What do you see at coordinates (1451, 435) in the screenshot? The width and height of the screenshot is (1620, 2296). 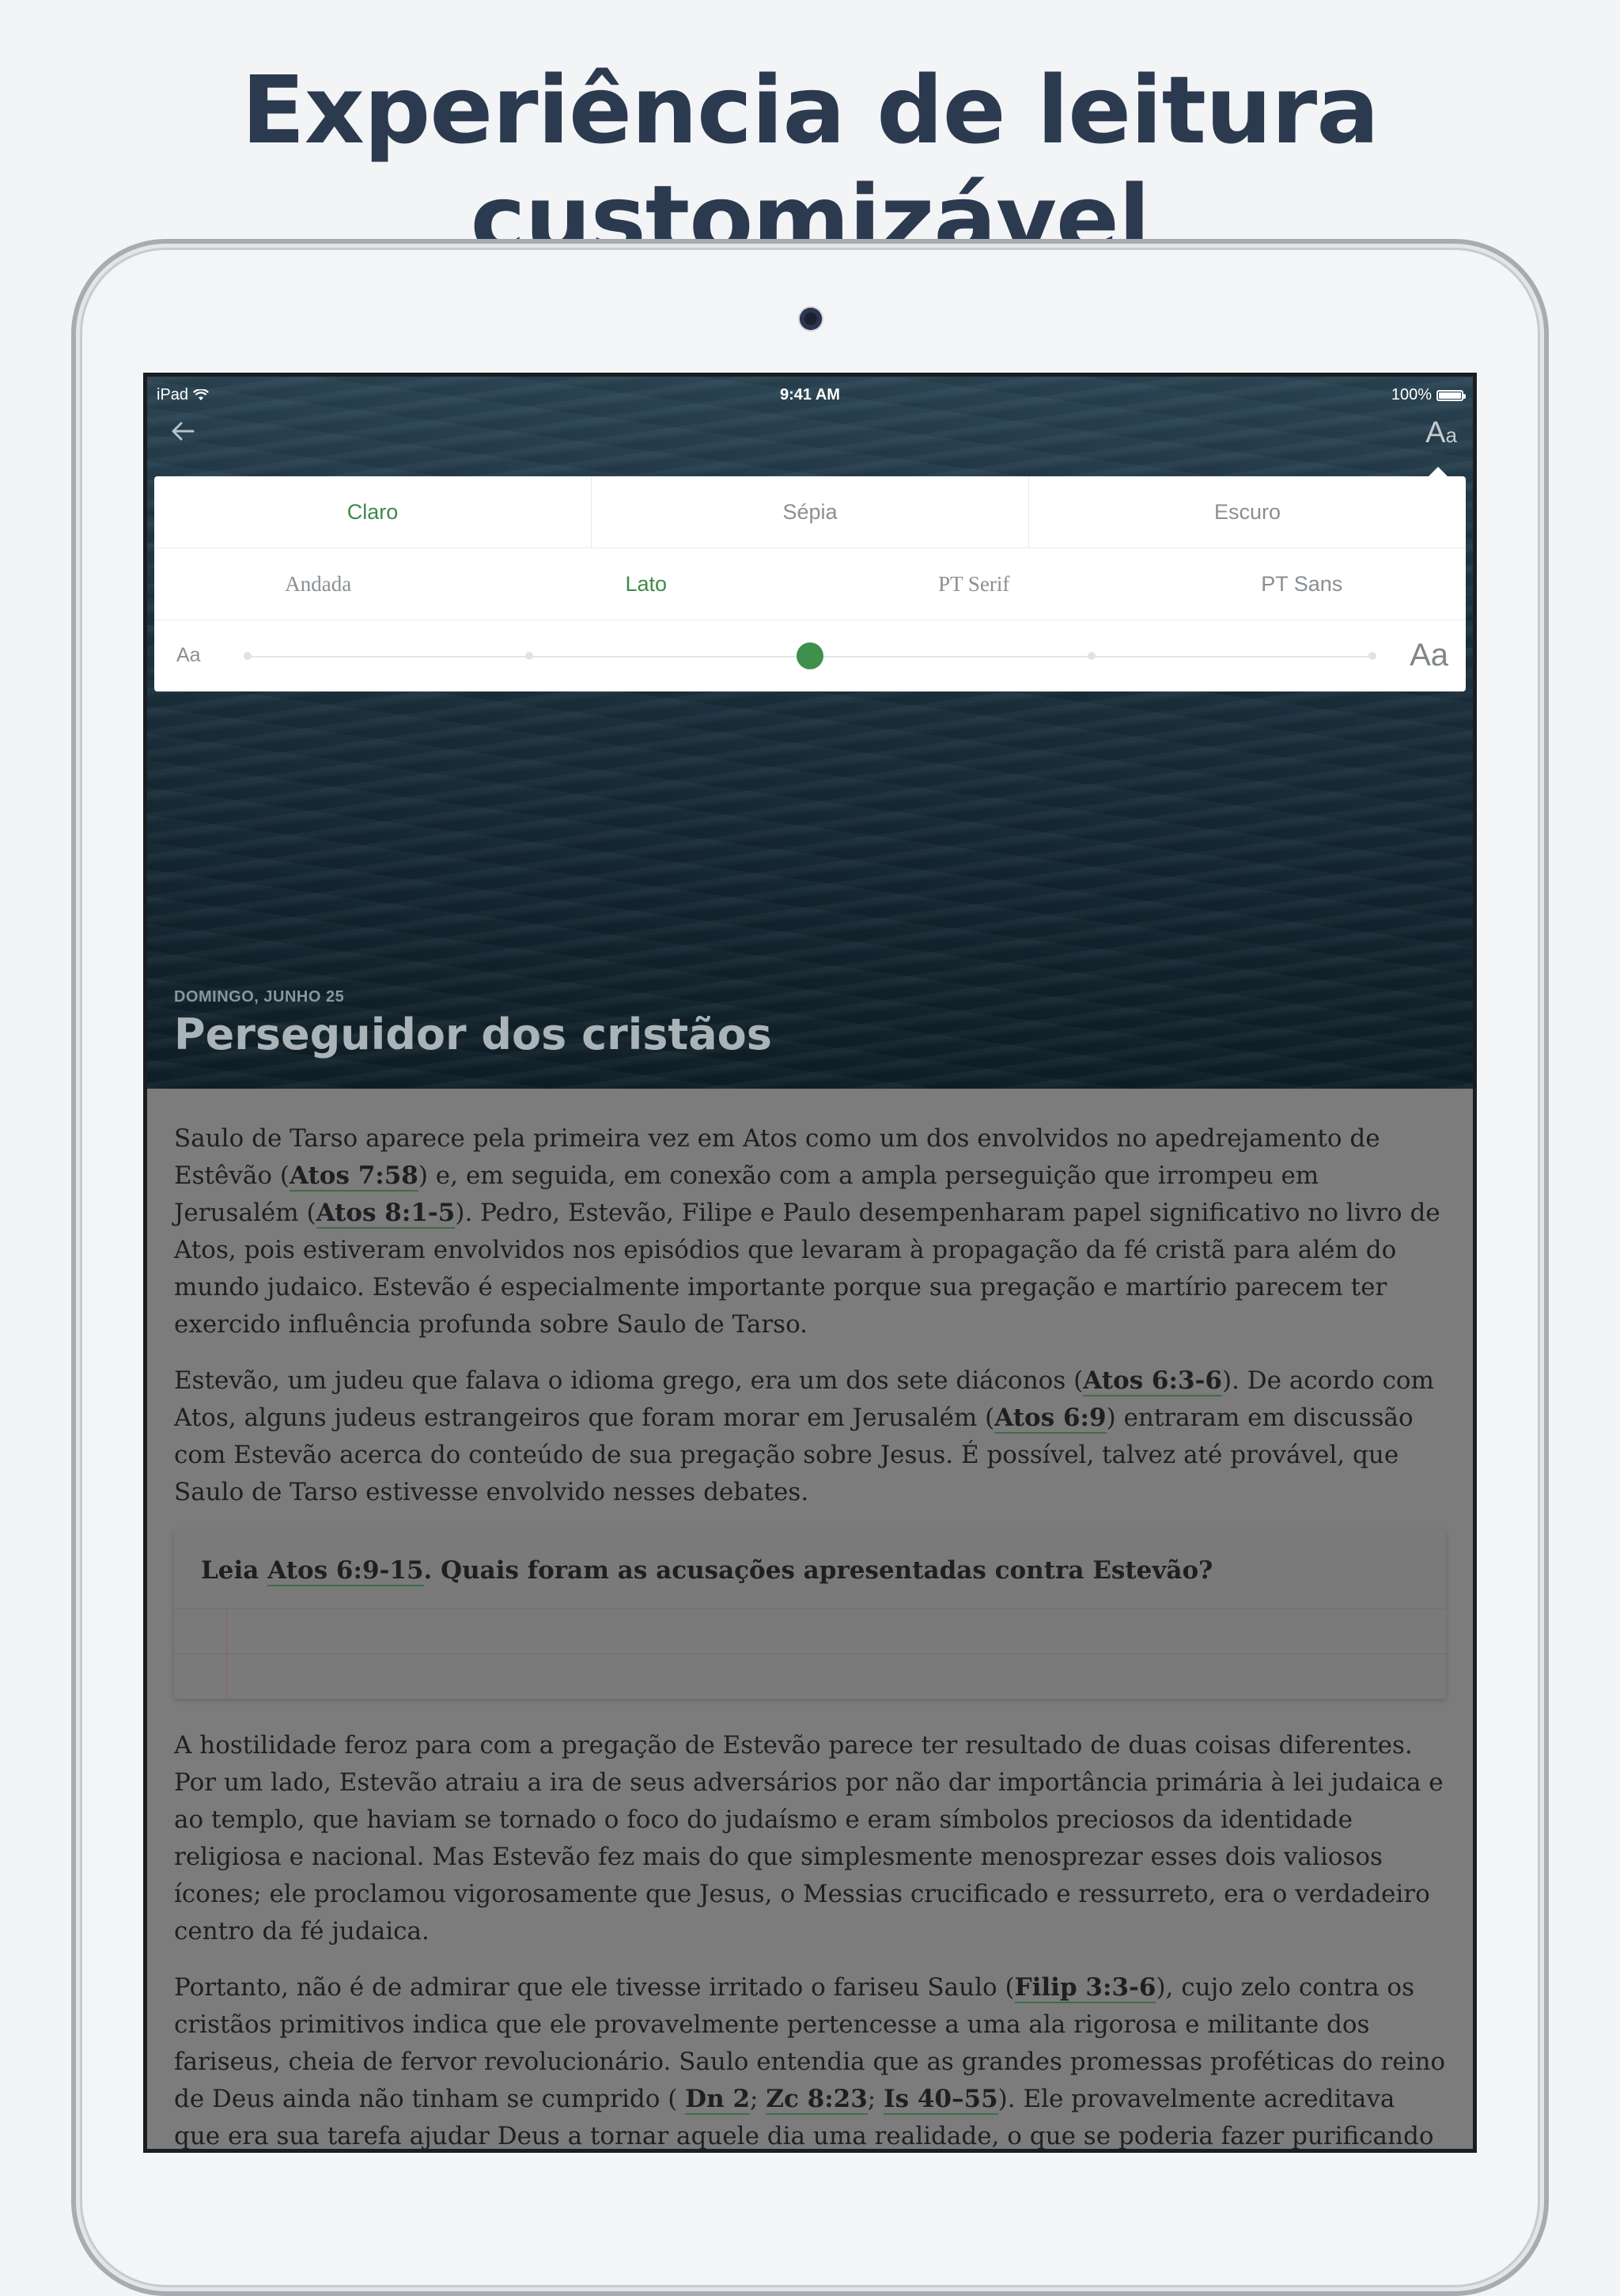 I see `text-settings-icon-small: a` at bounding box center [1451, 435].